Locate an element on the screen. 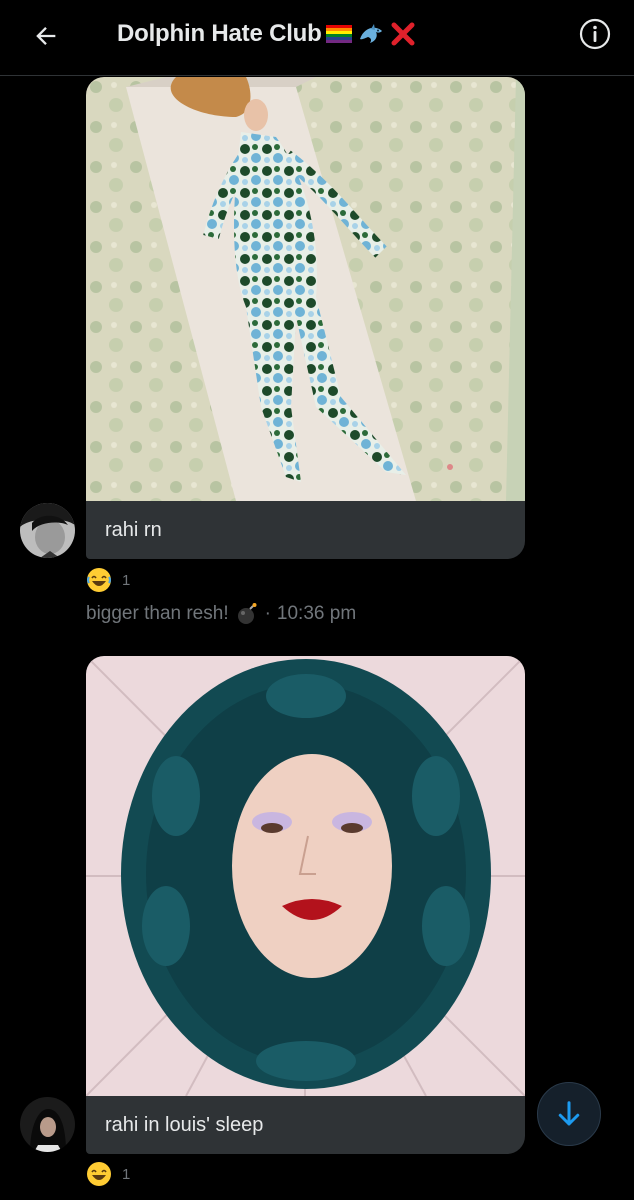 Image resolution: width=634 pixels, height=1200 pixels. info-icon is located at coordinates (595, 34).